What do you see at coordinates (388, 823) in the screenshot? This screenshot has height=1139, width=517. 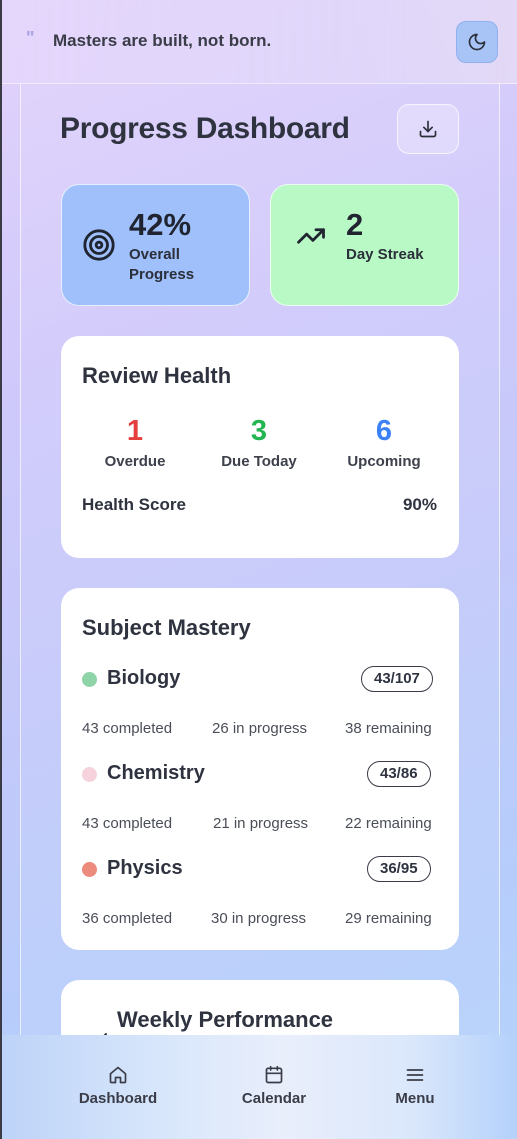 I see `subject-remaining: 22 remaining` at bounding box center [388, 823].